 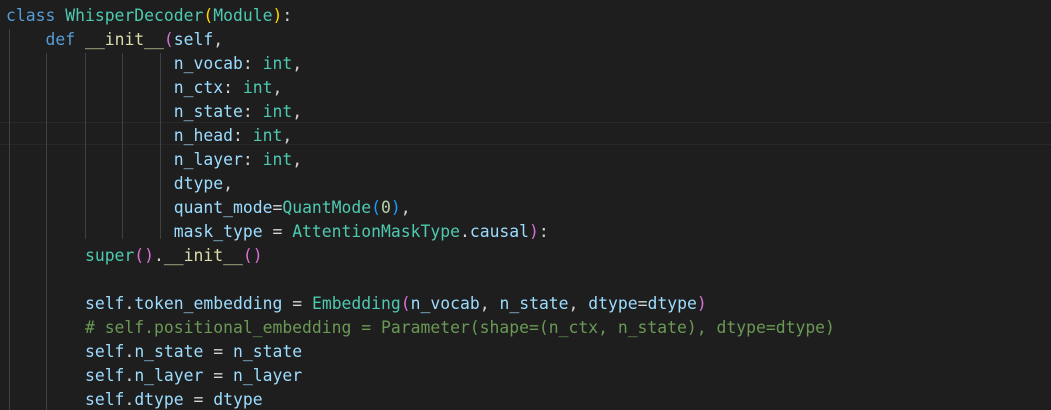 I want to click on code-line: mask_type = AttentionMaskType.causal):, so click(x=277, y=232).